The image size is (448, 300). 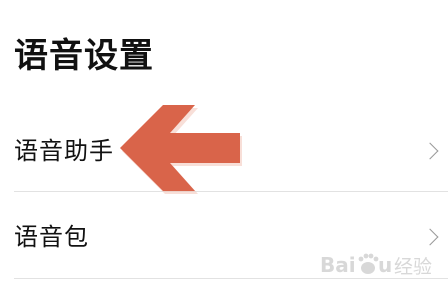 What do you see at coordinates (84, 56) in the screenshot?
I see `page-title: 语音设置` at bounding box center [84, 56].